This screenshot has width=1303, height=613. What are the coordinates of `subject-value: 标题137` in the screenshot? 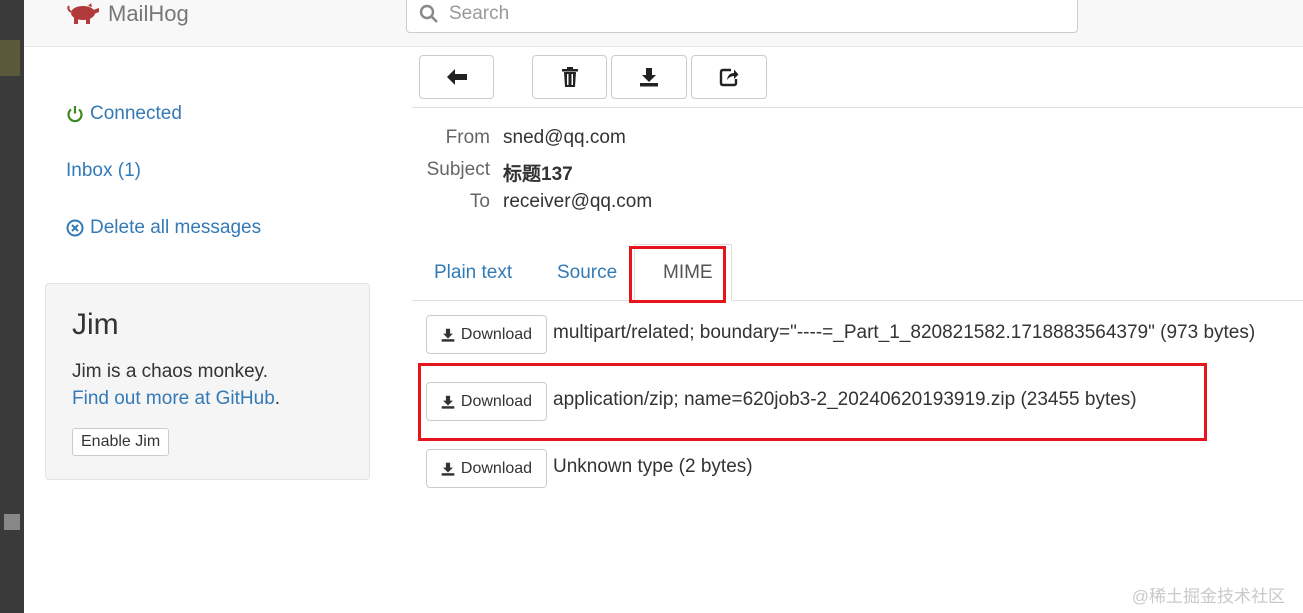 It's located at (538, 174).